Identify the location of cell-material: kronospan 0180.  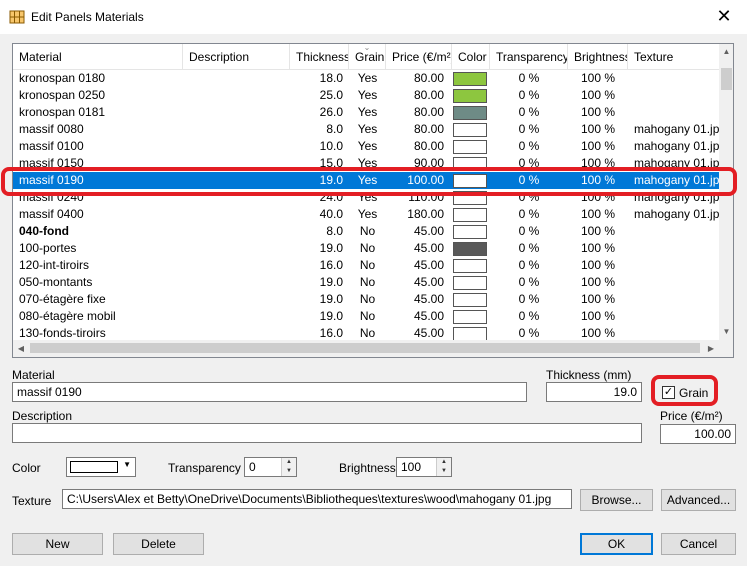
(62, 78).